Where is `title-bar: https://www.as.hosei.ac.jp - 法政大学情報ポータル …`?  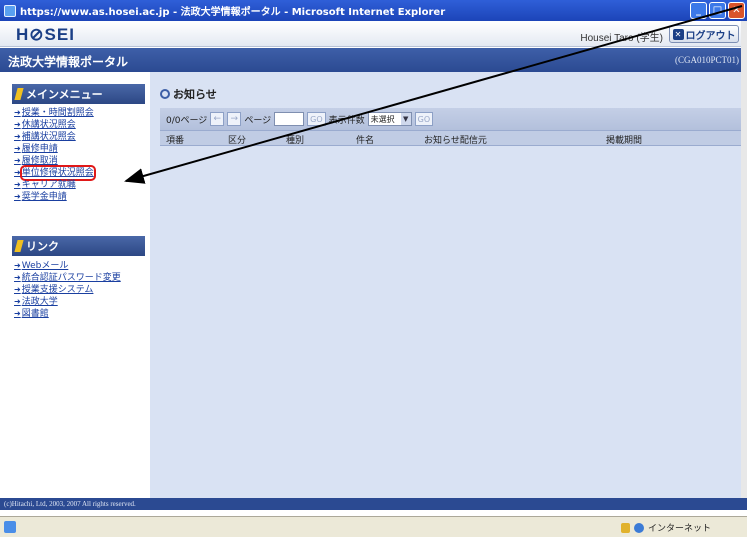 title-bar: https://www.as.hosei.ac.jp - 法政大学情報ポータル … is located at coordinates (373, 10).